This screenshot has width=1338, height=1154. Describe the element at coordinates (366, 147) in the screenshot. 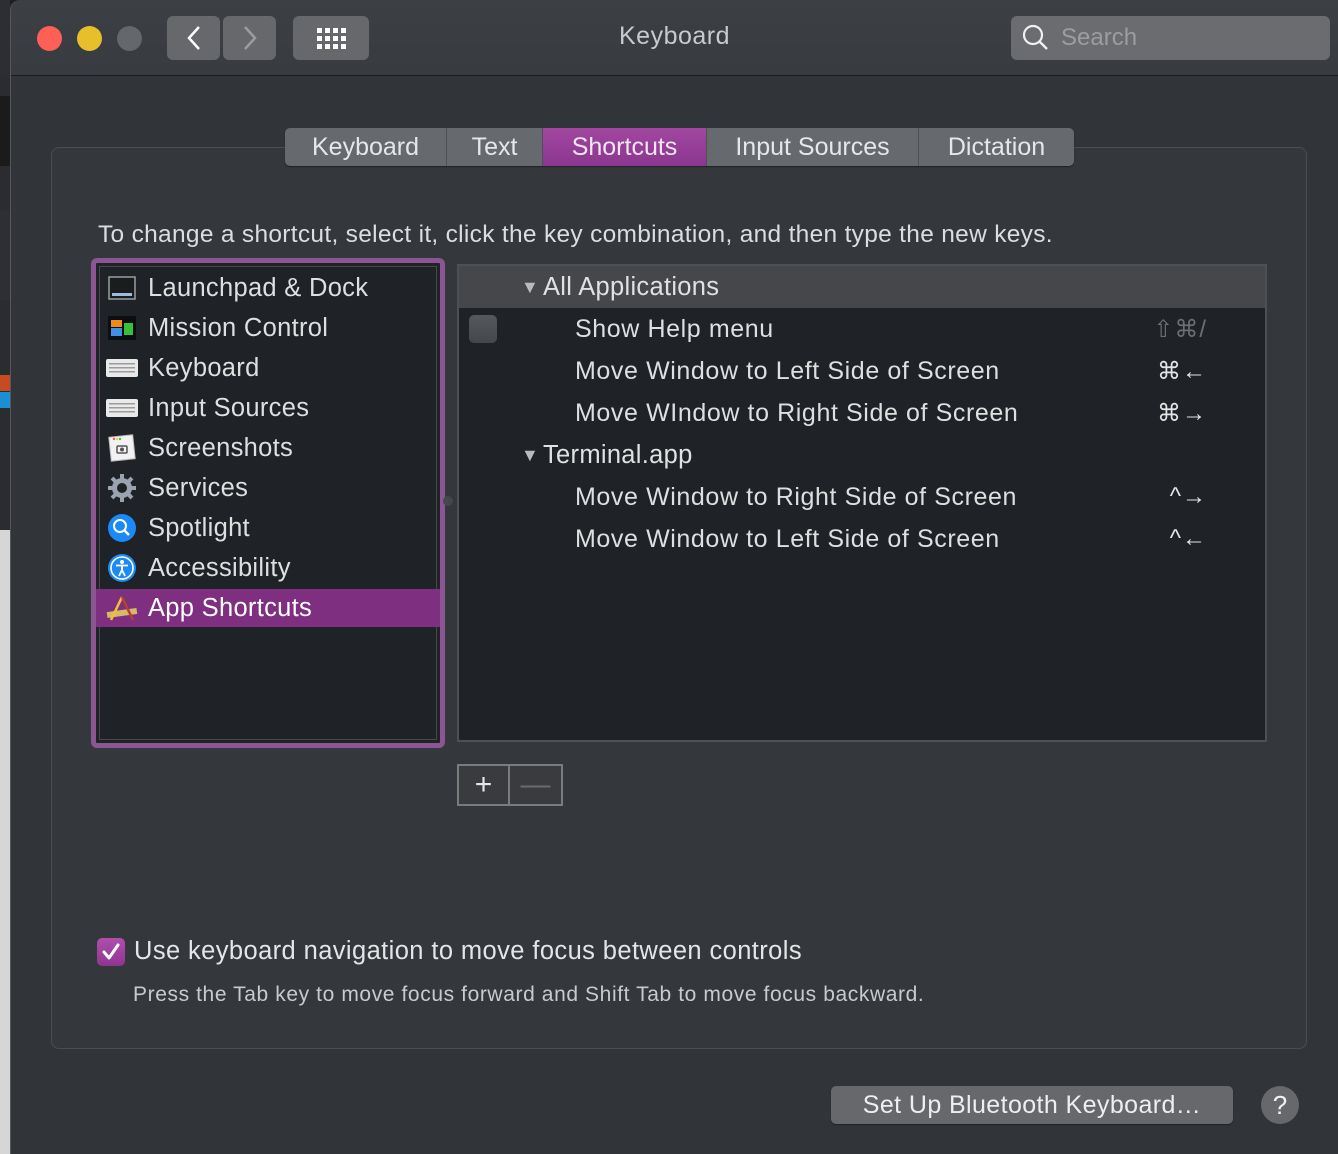

I see `tab-keyboard: Keyboard` at that location.